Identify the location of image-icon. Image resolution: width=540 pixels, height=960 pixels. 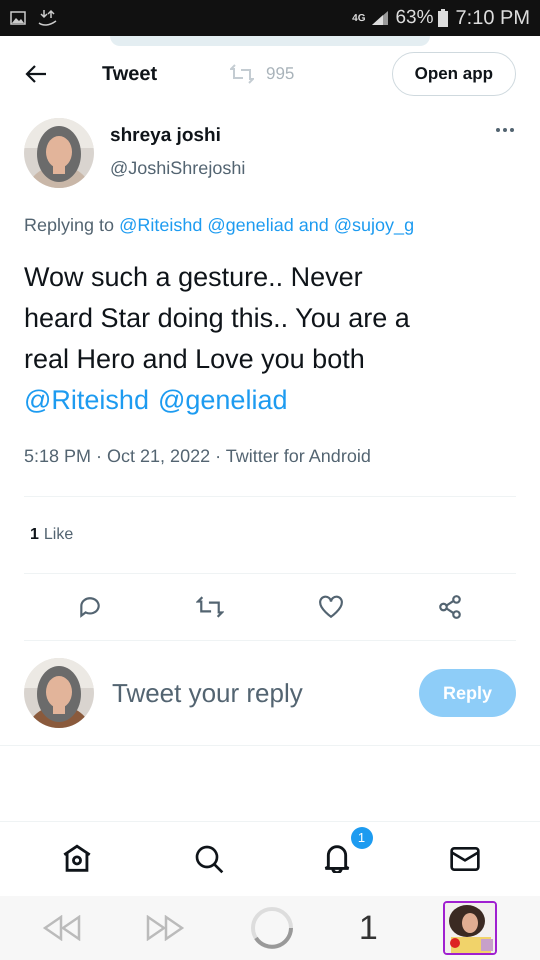
(18, 18).